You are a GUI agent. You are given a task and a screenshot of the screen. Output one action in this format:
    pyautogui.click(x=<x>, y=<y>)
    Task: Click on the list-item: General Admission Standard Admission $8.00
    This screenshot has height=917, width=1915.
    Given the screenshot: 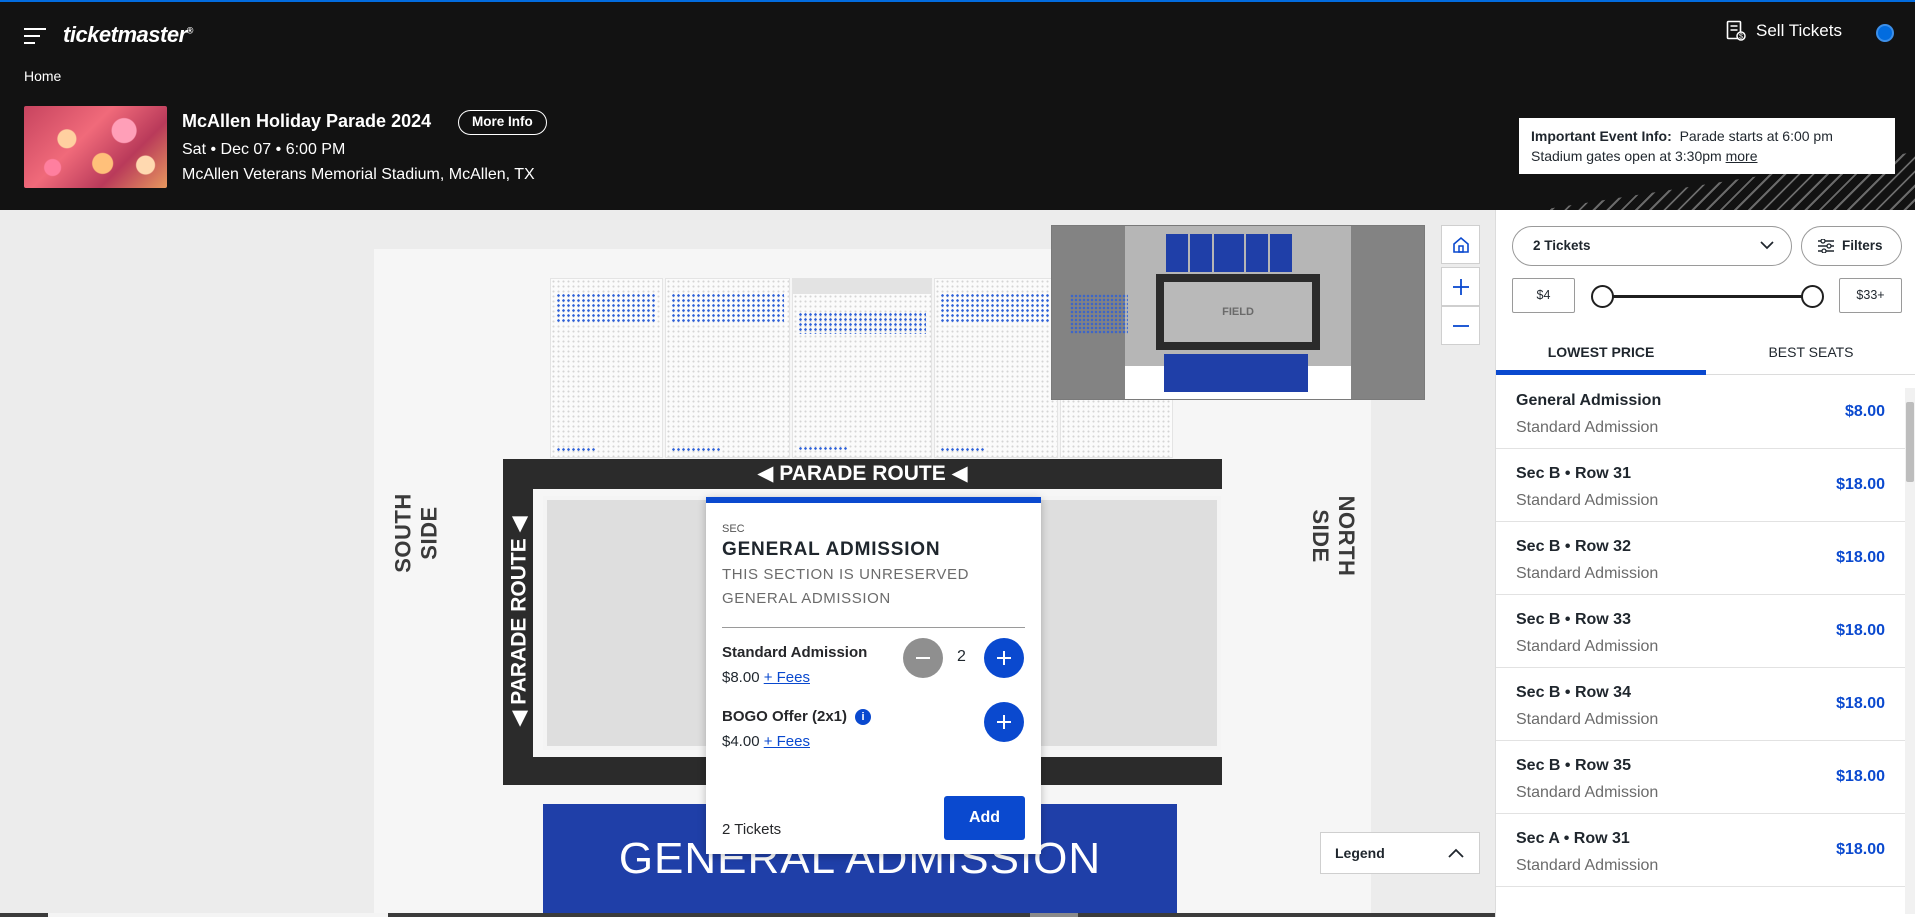 What is the action you would take?
    pyautogui.click(x=1700, y=412)
    